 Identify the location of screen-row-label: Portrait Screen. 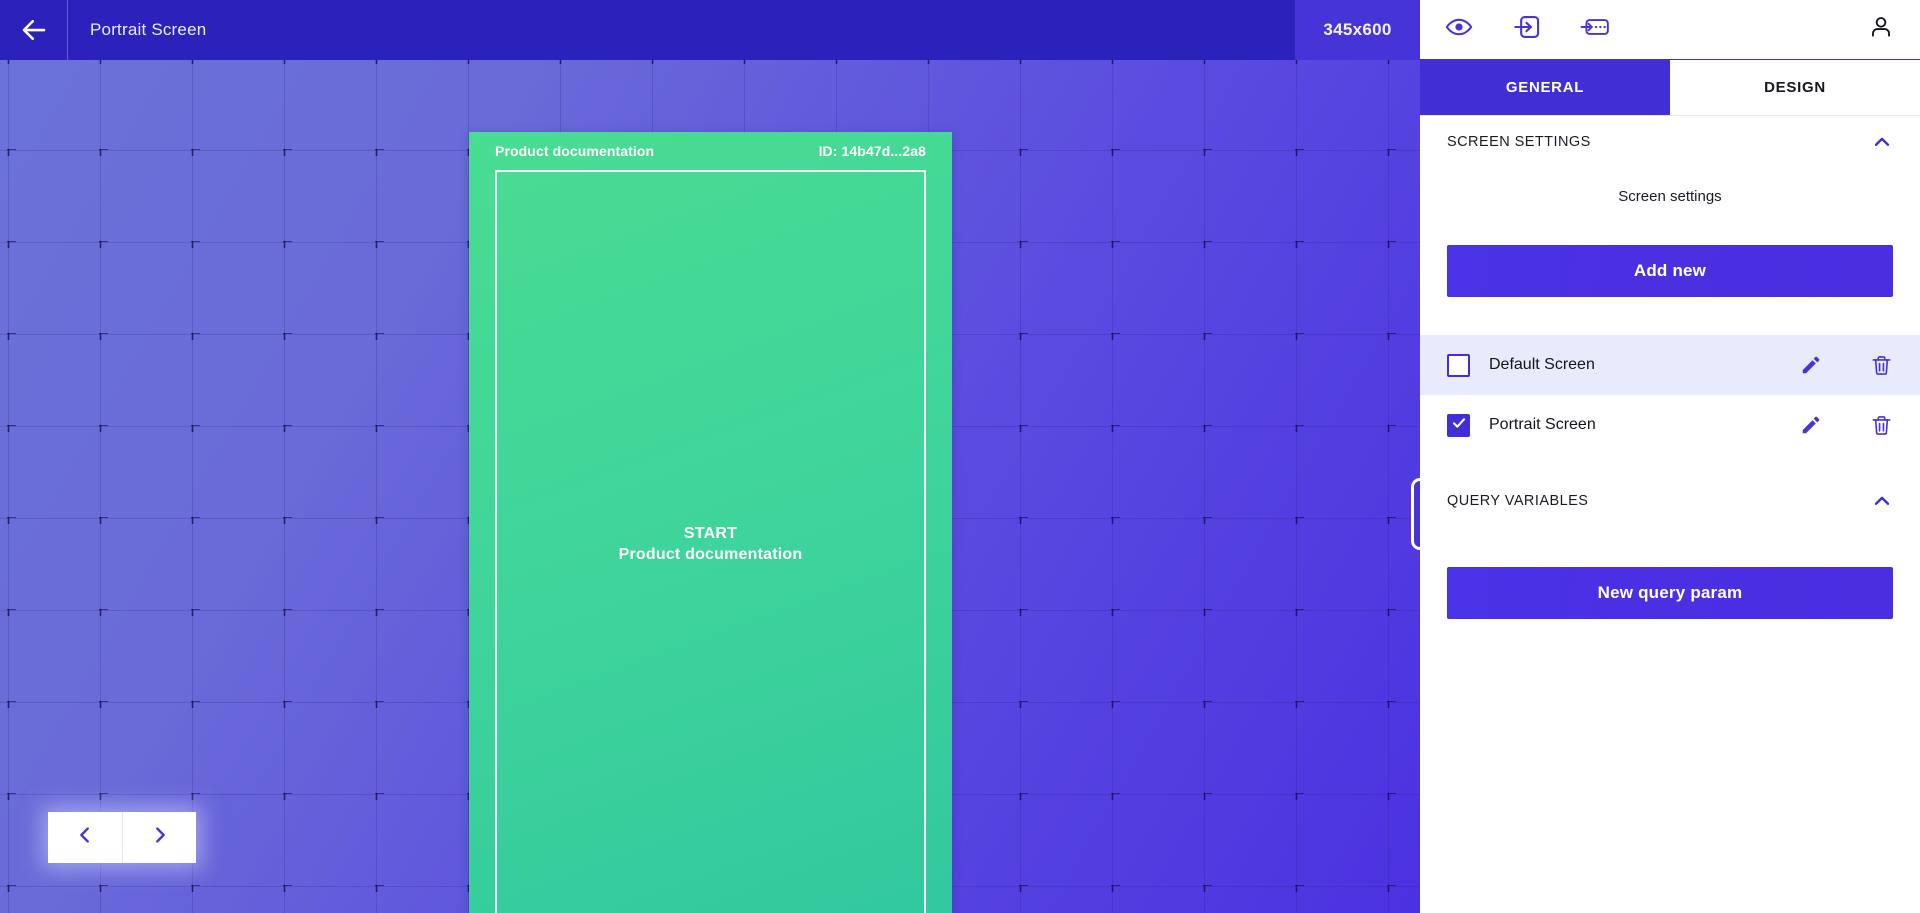
(1542, 424).